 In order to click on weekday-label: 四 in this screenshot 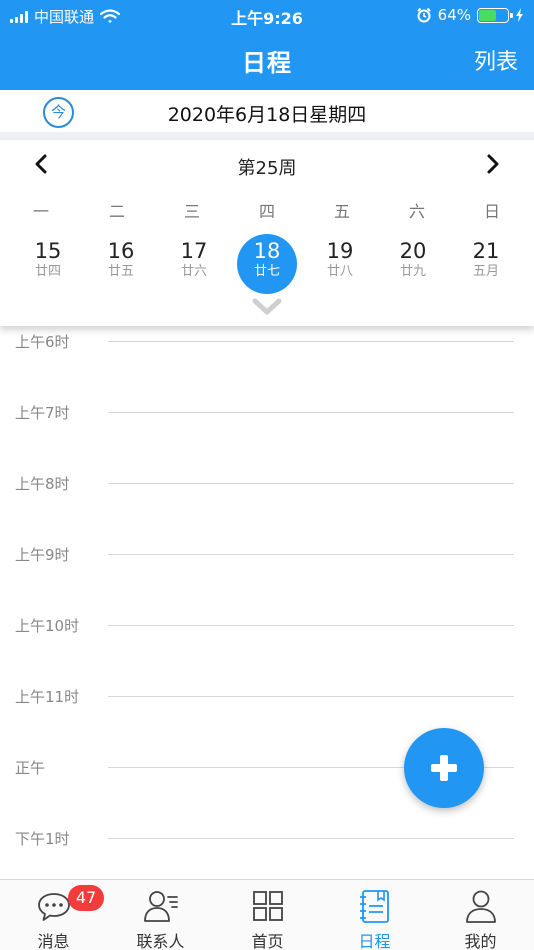, I will do `click(266, 211)`.